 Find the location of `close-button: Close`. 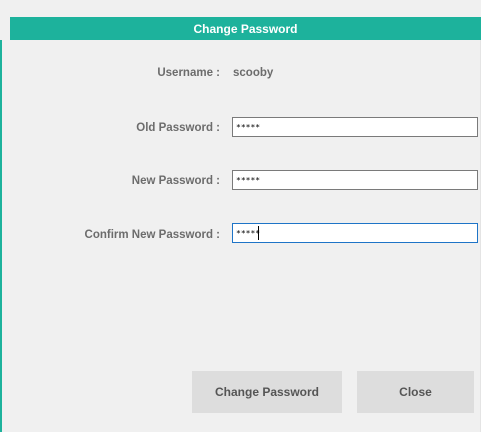

close-button: Close is located at coordinates (415, 392).